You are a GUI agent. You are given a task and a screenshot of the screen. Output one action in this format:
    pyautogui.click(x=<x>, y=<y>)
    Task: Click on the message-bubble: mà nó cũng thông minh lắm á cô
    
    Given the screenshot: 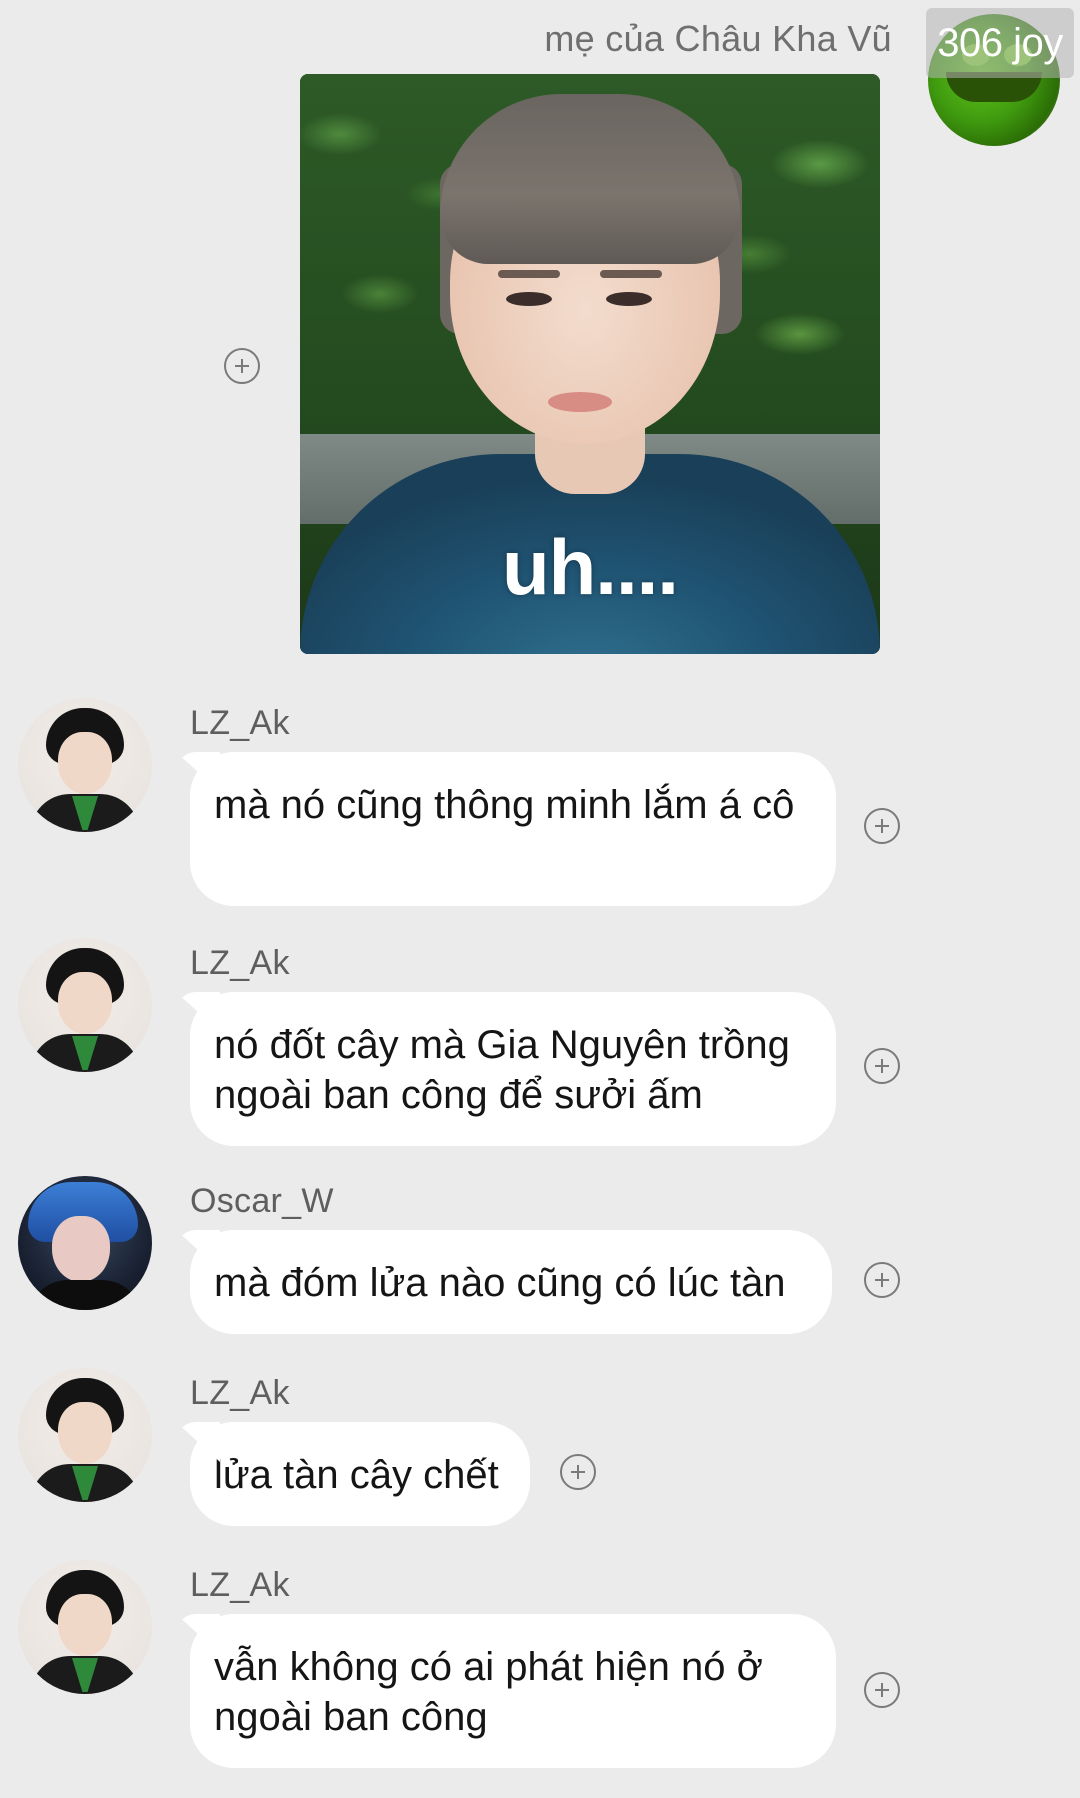 What is the action you would take?
    pyautogui.click(x=513, y=829)
    